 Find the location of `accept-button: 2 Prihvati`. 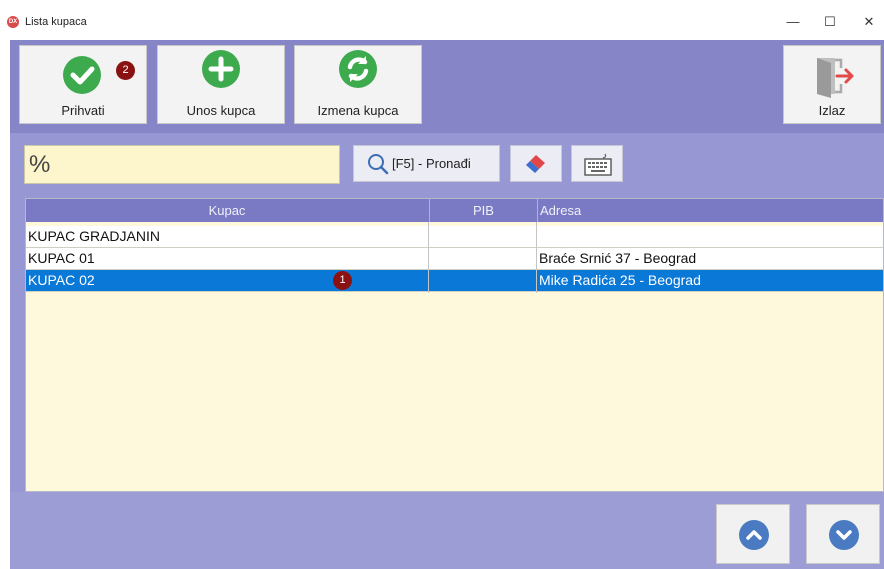

accept-button: 2 Prihvati is located at coordinates (83, 84).